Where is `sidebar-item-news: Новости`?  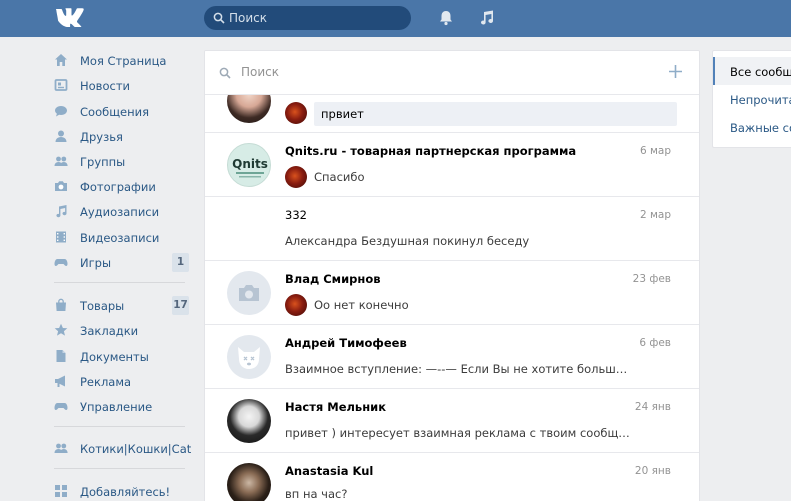
sidebar-item-news: Новости is located at coordinates (122, 86).